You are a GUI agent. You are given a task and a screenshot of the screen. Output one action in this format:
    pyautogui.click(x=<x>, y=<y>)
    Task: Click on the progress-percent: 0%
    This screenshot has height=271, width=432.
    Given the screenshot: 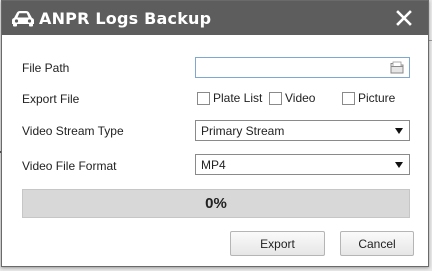 What is the action you would take?
    pyautogui.click(x=216, y=203)
    